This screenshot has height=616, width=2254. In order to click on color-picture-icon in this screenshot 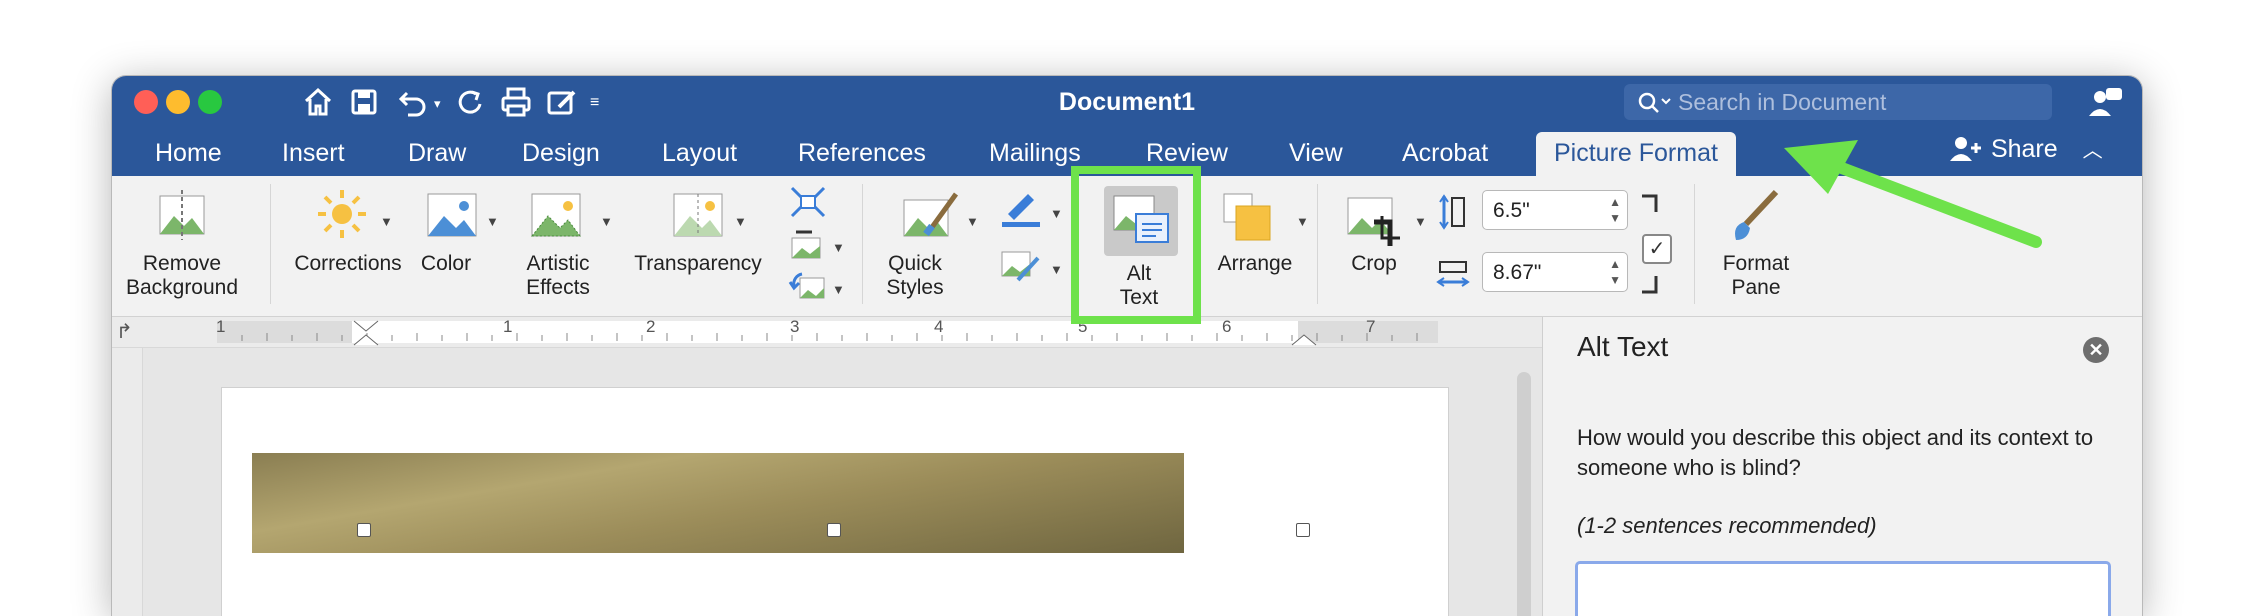, I will do `click(452, 215)`.